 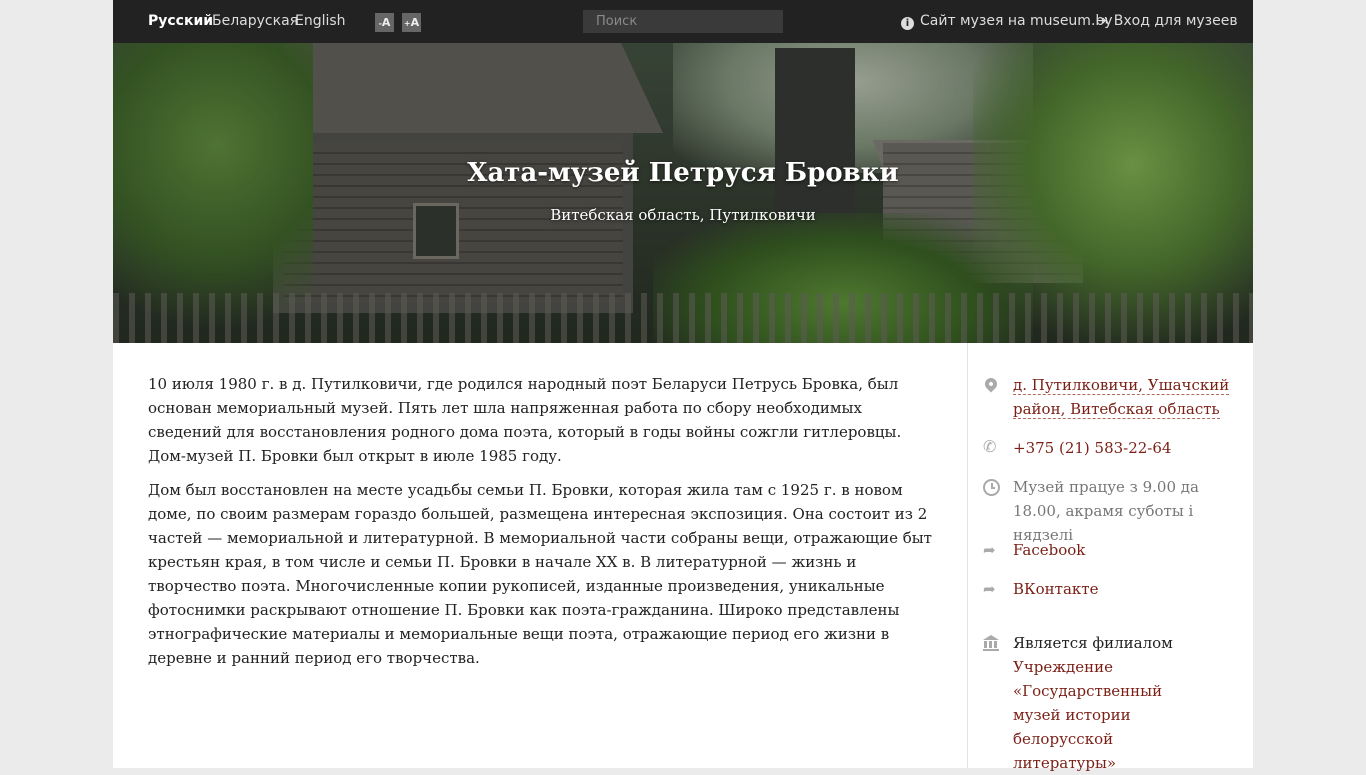 What do you see at coordinates (320, 21) in the screenshot?
I see `lang-english: English` at bounding box center [320, 21].